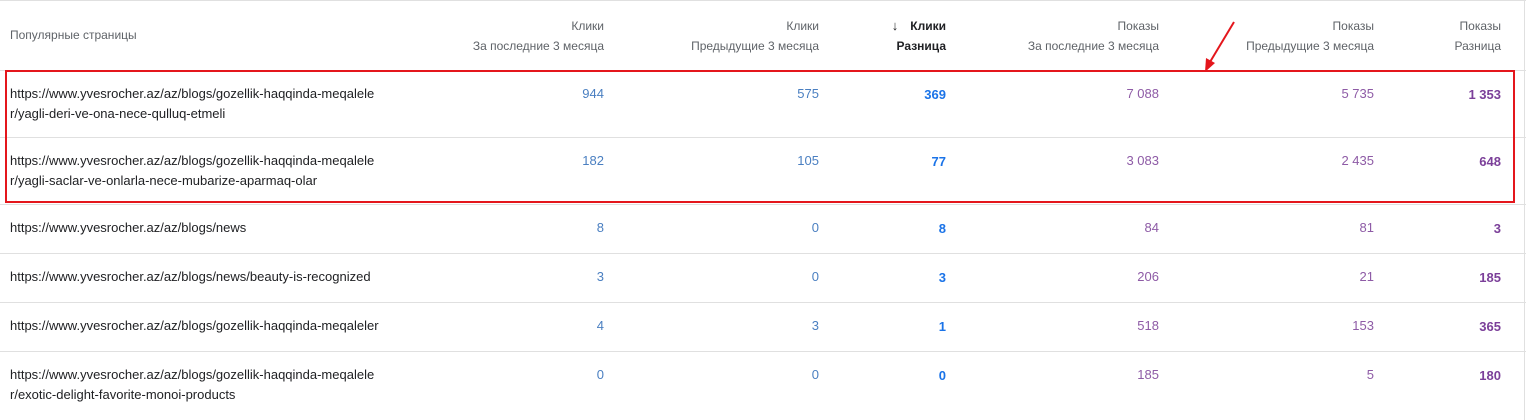  Describe the element at coordinates (210, 35) in the screenshot. I see `column-header-pages: Популярные страницы` at that location.